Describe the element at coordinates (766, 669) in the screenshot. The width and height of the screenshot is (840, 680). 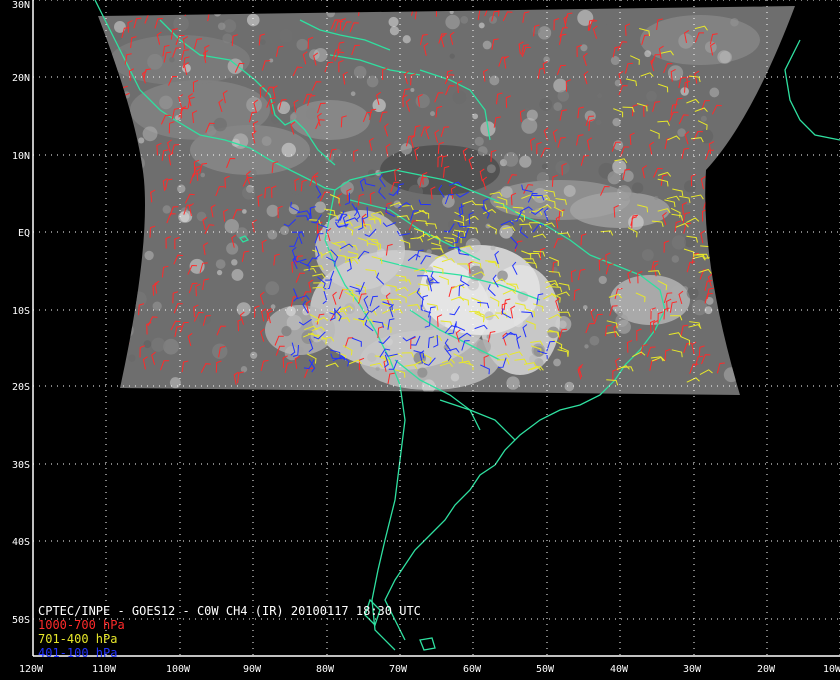
I see `lon-label-20w: 20W` at that location.